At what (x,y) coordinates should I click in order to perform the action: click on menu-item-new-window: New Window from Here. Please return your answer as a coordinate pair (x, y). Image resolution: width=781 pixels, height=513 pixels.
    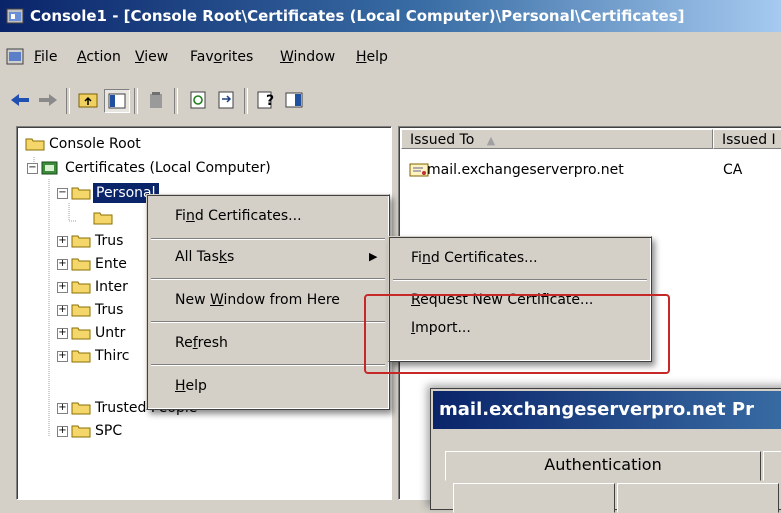
    Looking at the image, I should click on (268, 300).